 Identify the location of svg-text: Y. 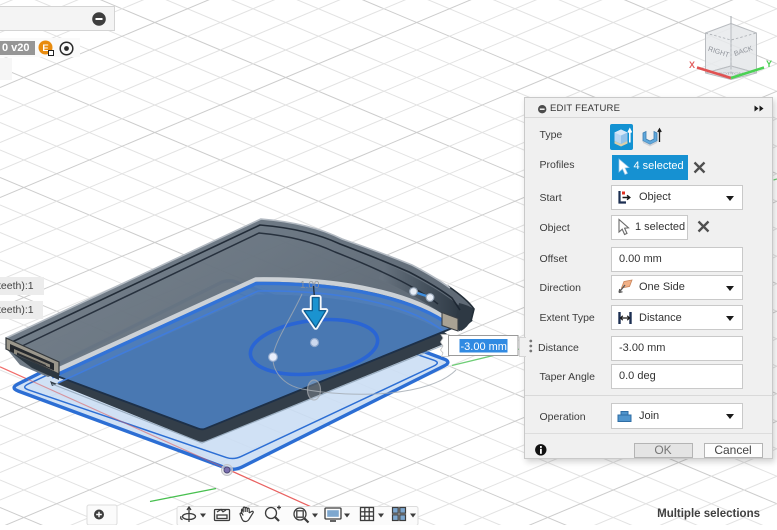
(769, 64).